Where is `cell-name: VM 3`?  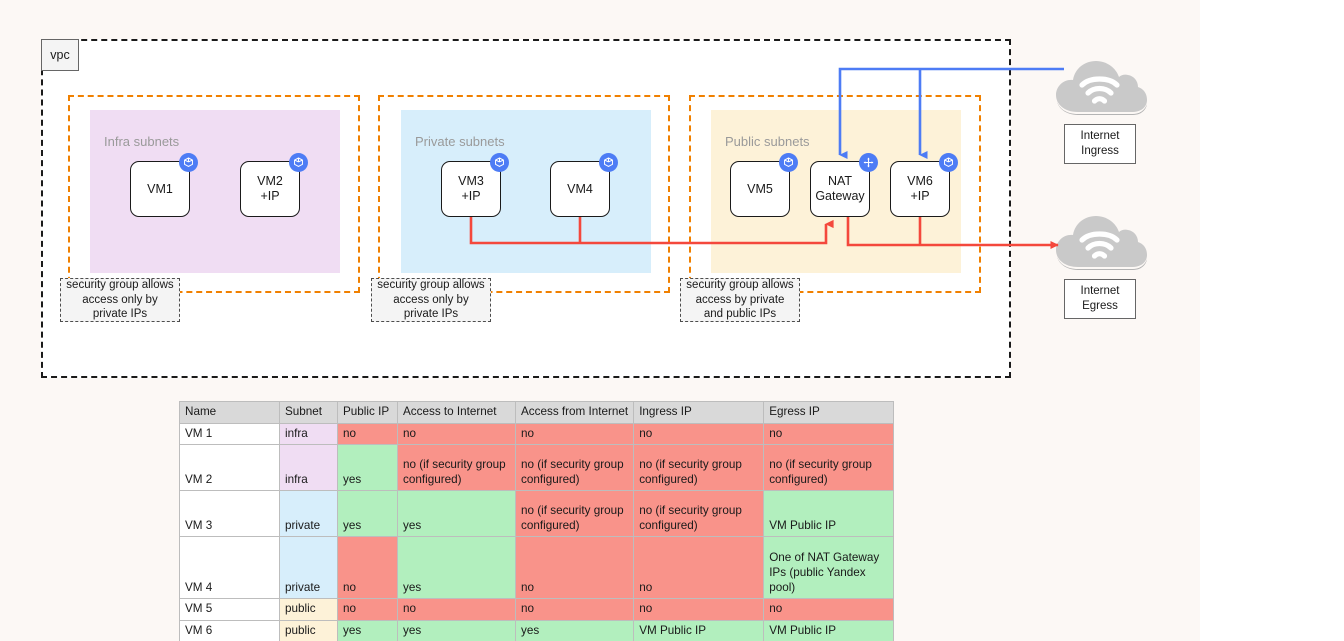
cell-name: VM 3 is located at coordinates (229, 514).